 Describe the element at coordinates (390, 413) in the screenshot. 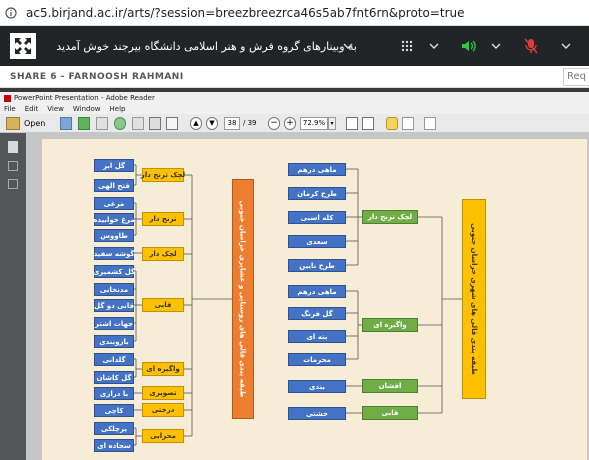

I see `right-green-box: قابی` at that location.